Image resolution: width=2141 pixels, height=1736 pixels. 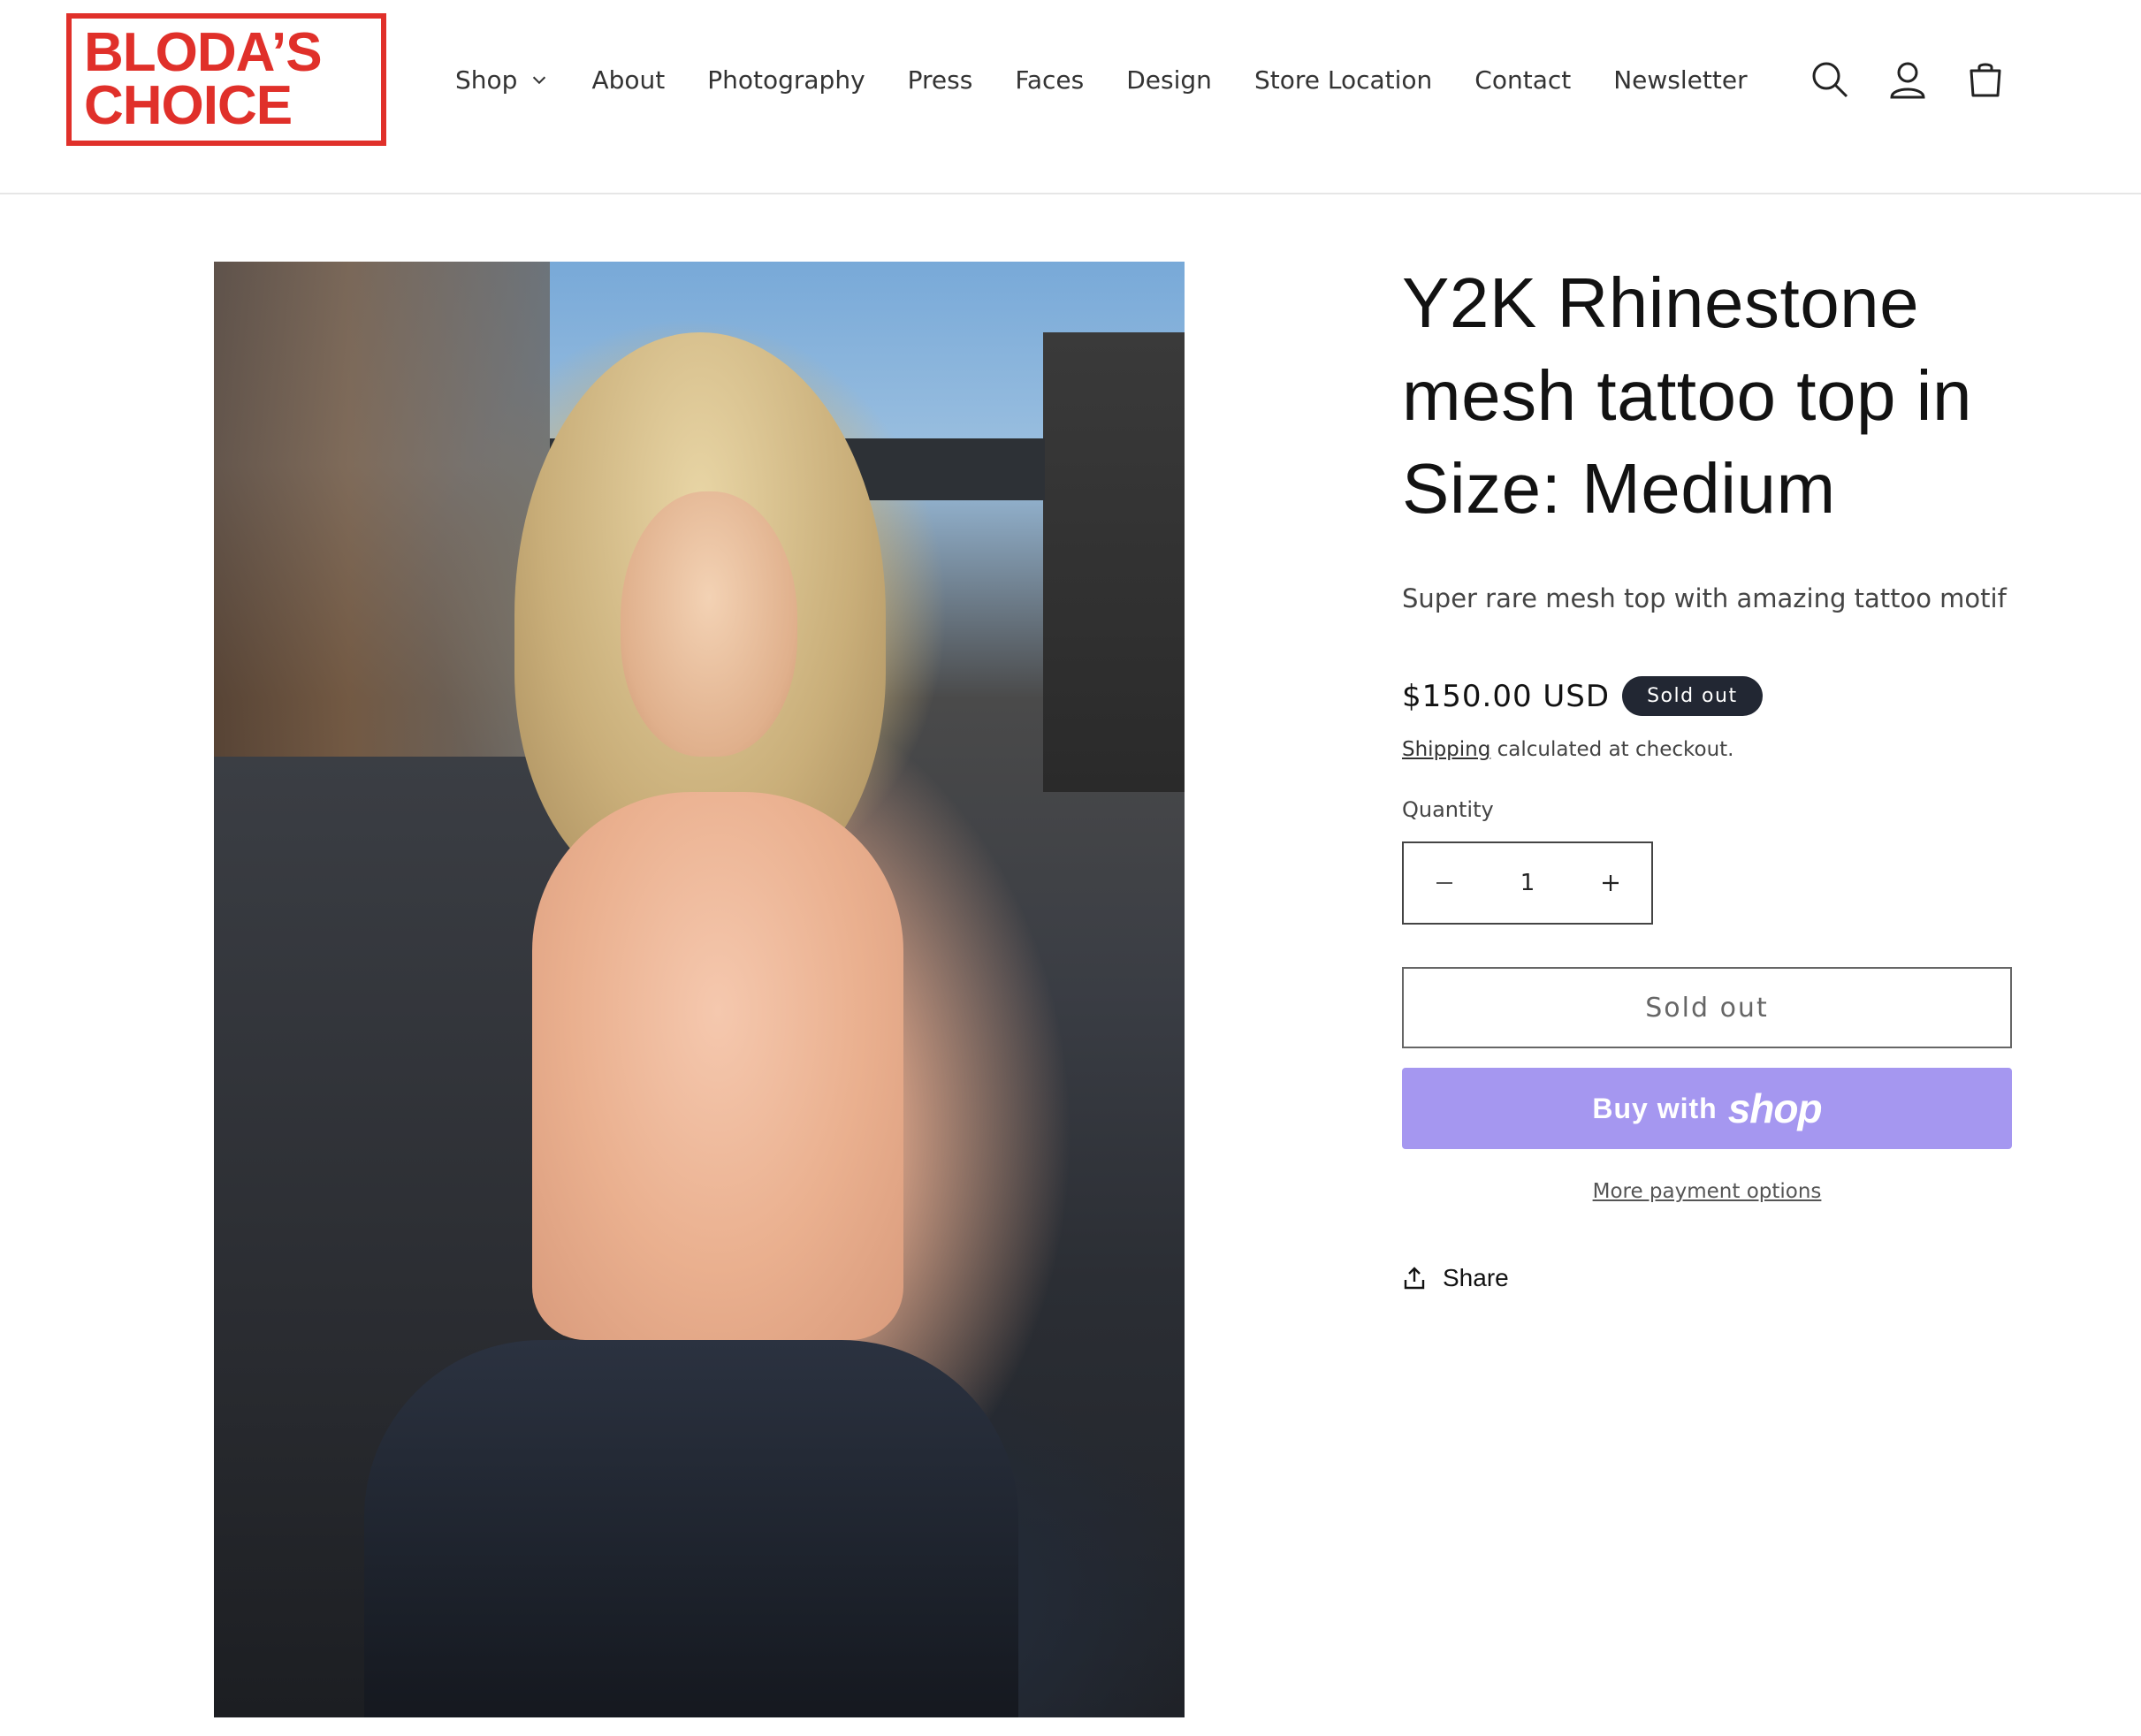 I want to click on nav-item-contact: Contact, so click(x=1522, y=80).